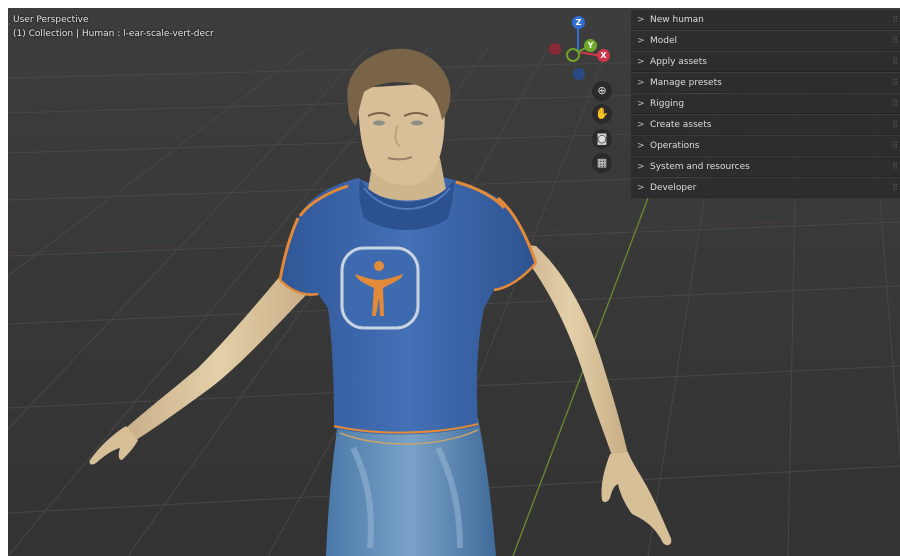 The image size is (900, 556). I want to click on jeans, so click(411, 487).